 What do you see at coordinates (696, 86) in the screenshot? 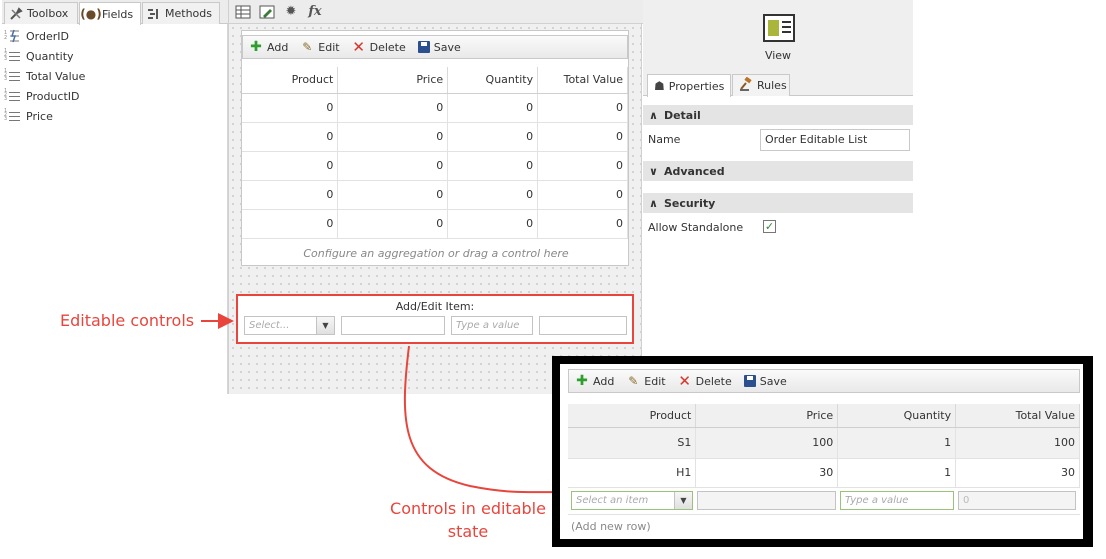
I see `tab-properties-label: Properties` at bounding box center [696, 86].